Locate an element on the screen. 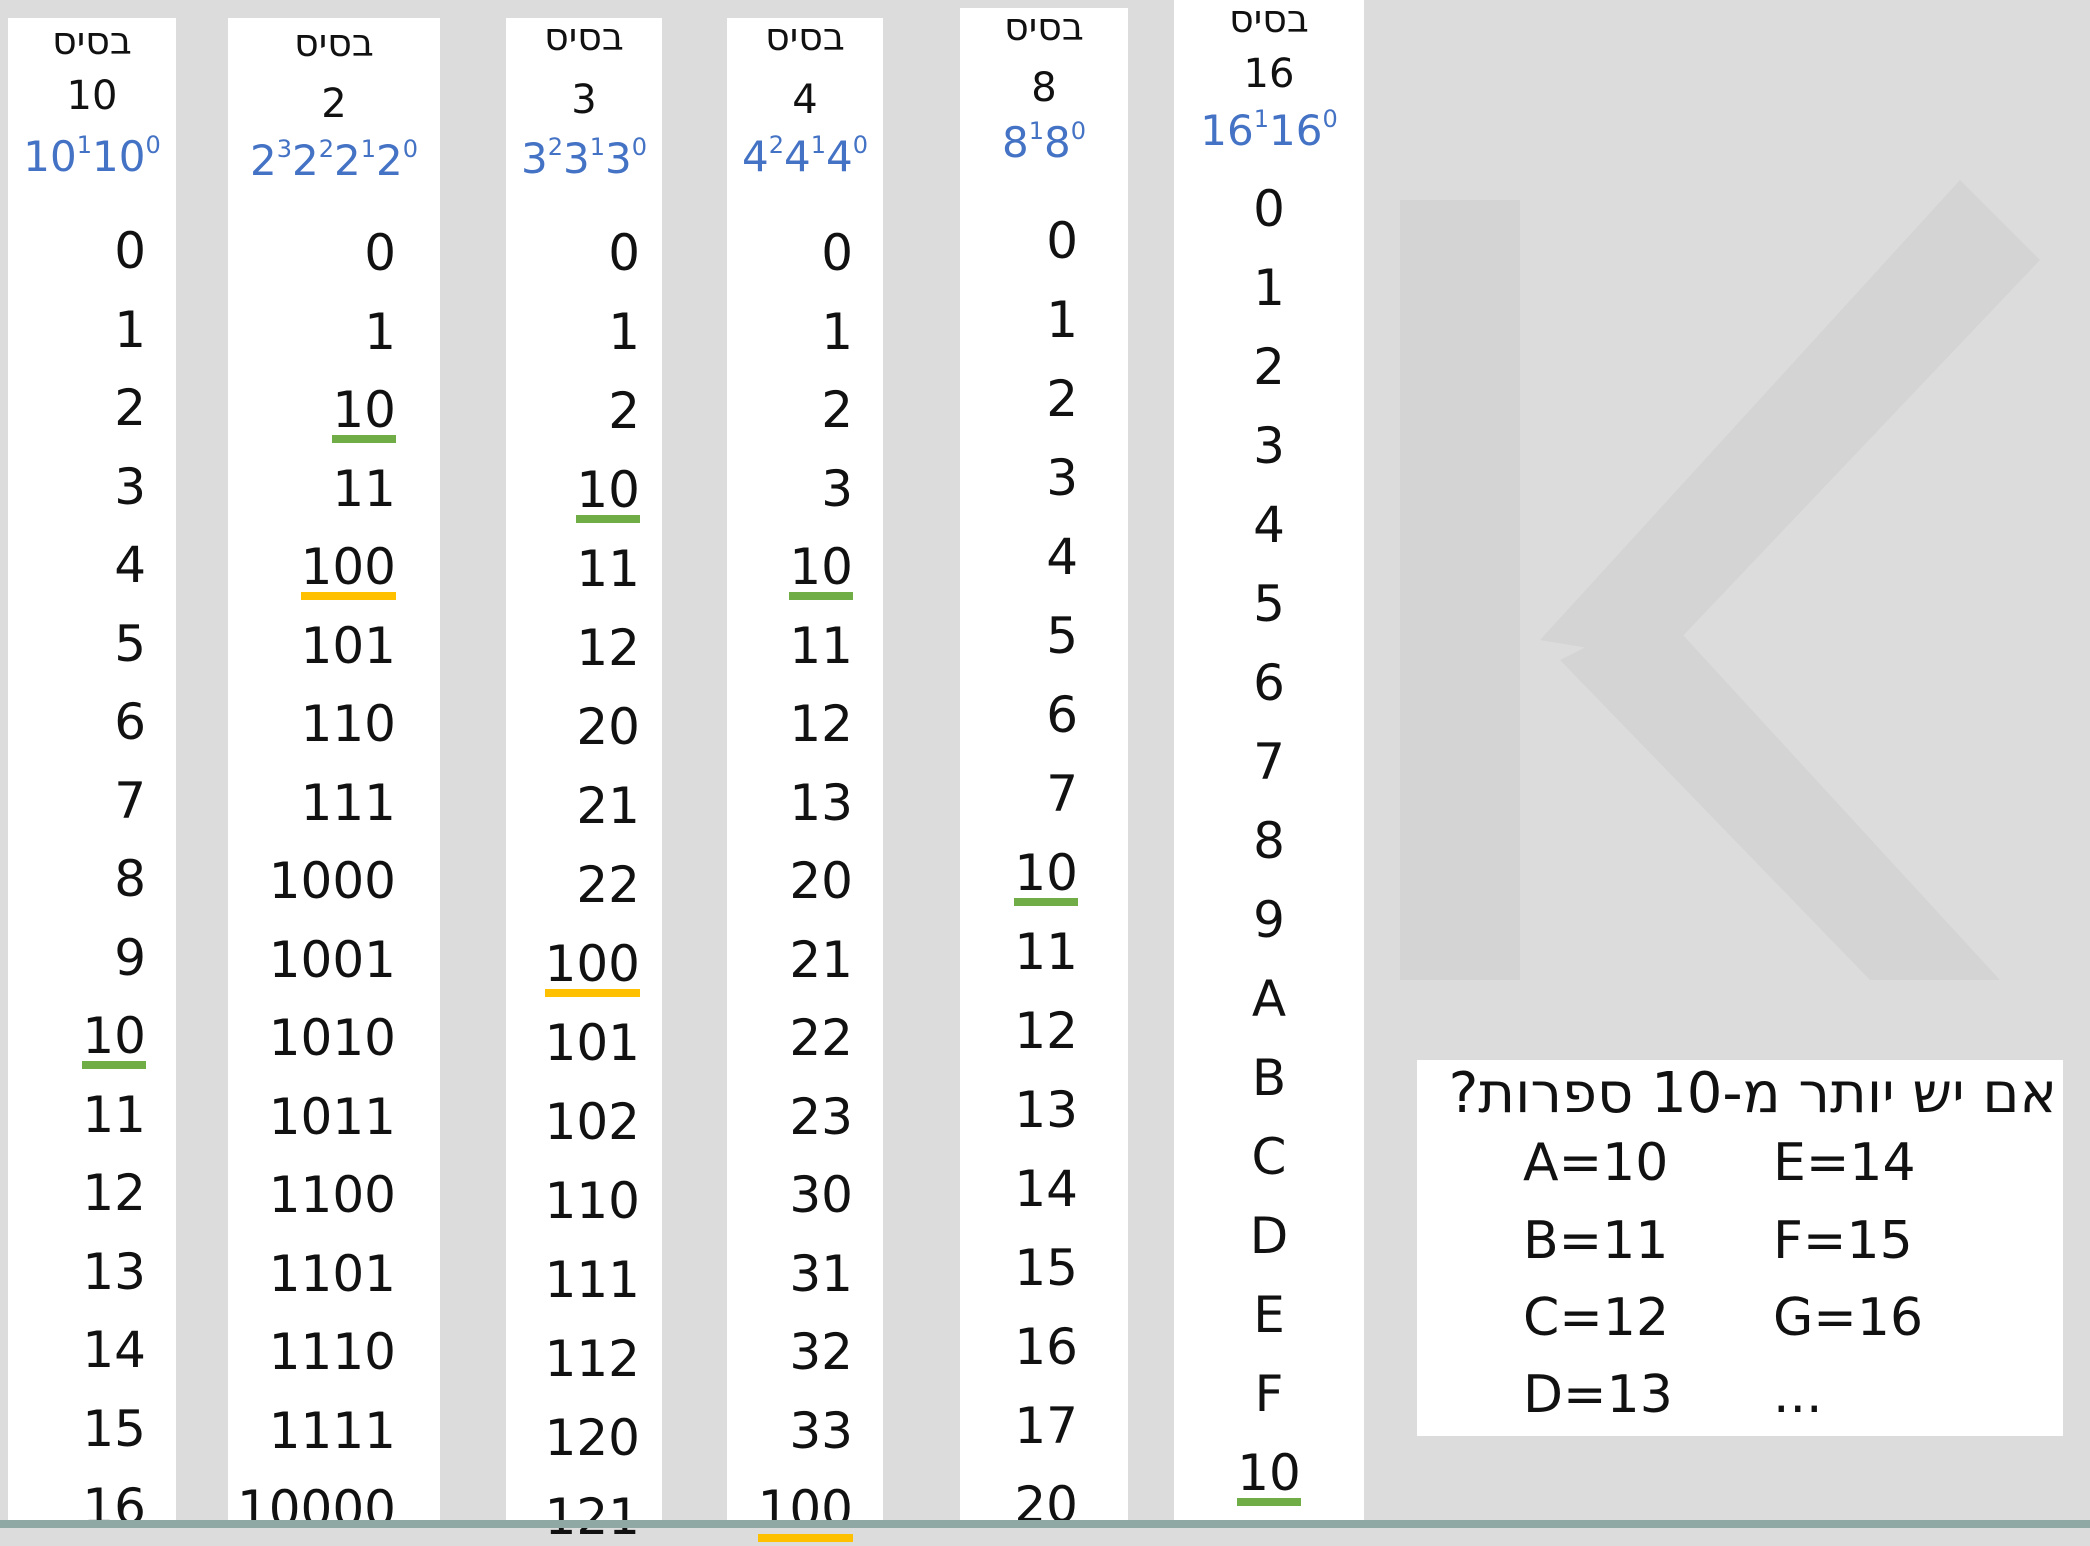  column-base16: בסיס 16 161160 0 1 2 3 4 5 6 7 8 9 A B C D E F 10 is located at coordinates (1269, 764).